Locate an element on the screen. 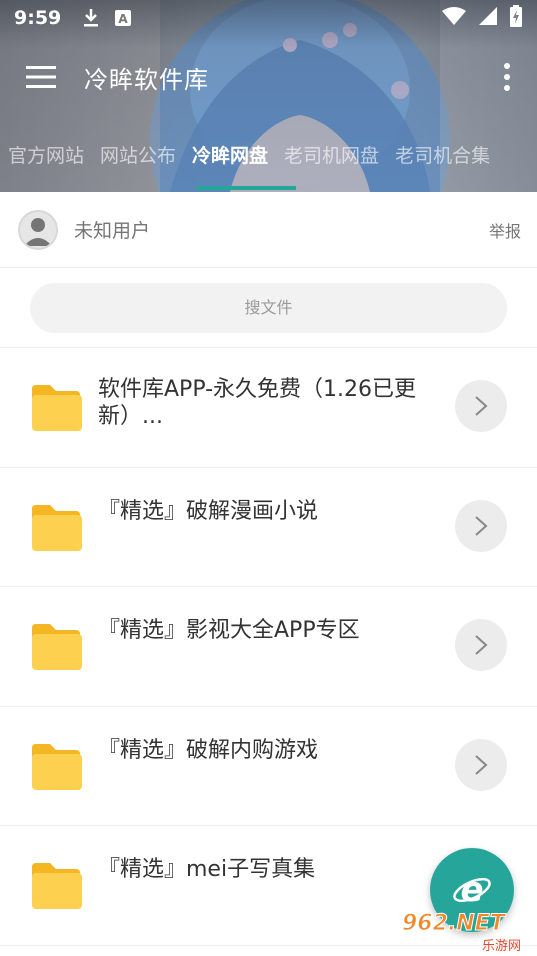  file-title: 『精选』破解漫画小说 is located at coordinates (208, 511).